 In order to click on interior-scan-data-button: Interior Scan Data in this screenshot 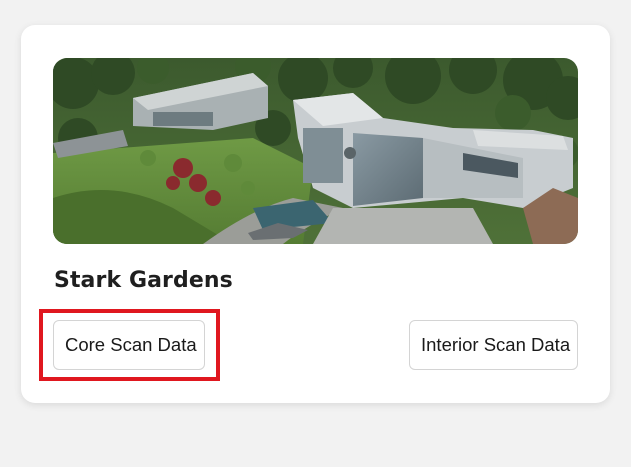, I will do `click(493, 345)`.